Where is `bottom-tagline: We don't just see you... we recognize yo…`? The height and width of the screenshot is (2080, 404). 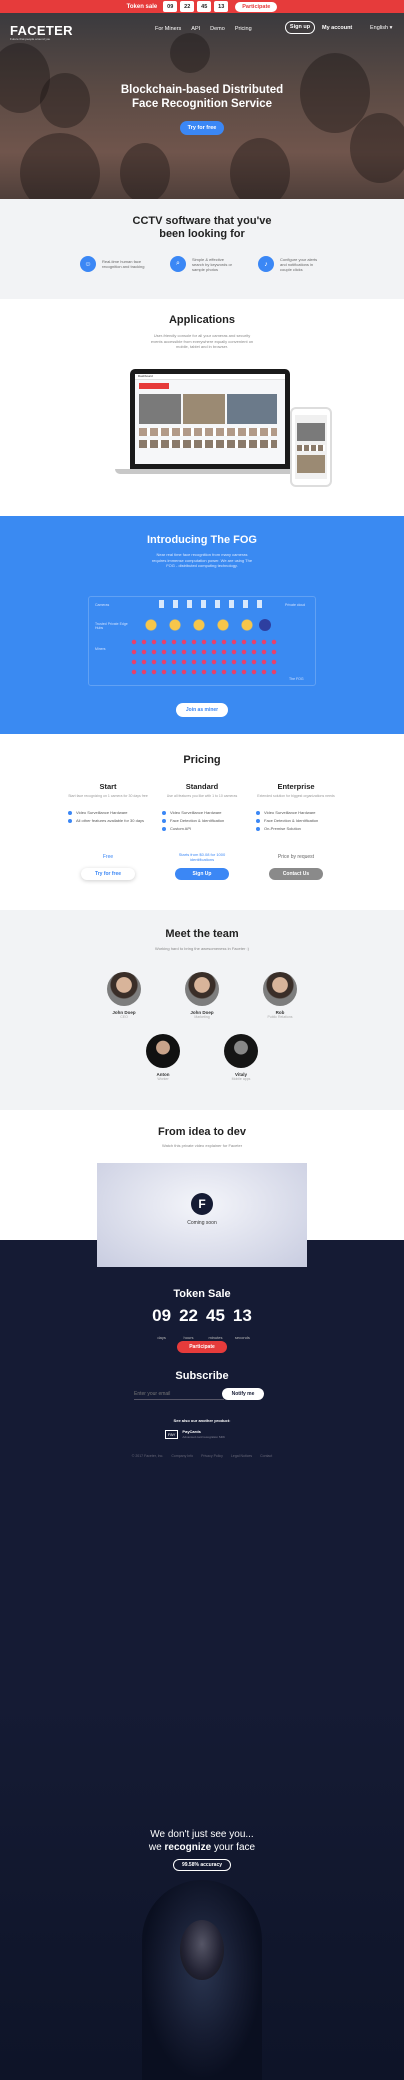 bottom-tagline: We don't just see you... we recognize yo… is located at coordinates (202, 1841).